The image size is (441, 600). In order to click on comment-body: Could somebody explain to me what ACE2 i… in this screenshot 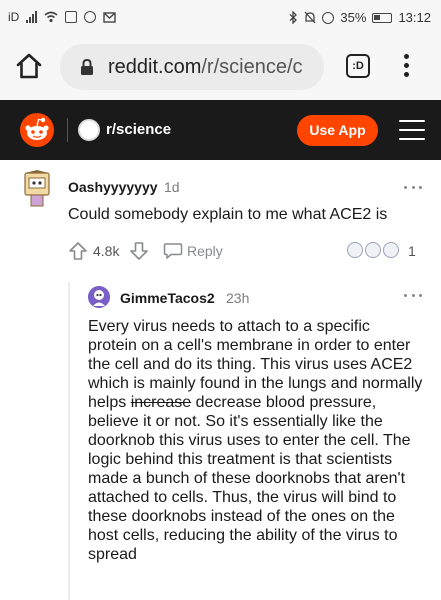, I will do `click(228, 214)`.